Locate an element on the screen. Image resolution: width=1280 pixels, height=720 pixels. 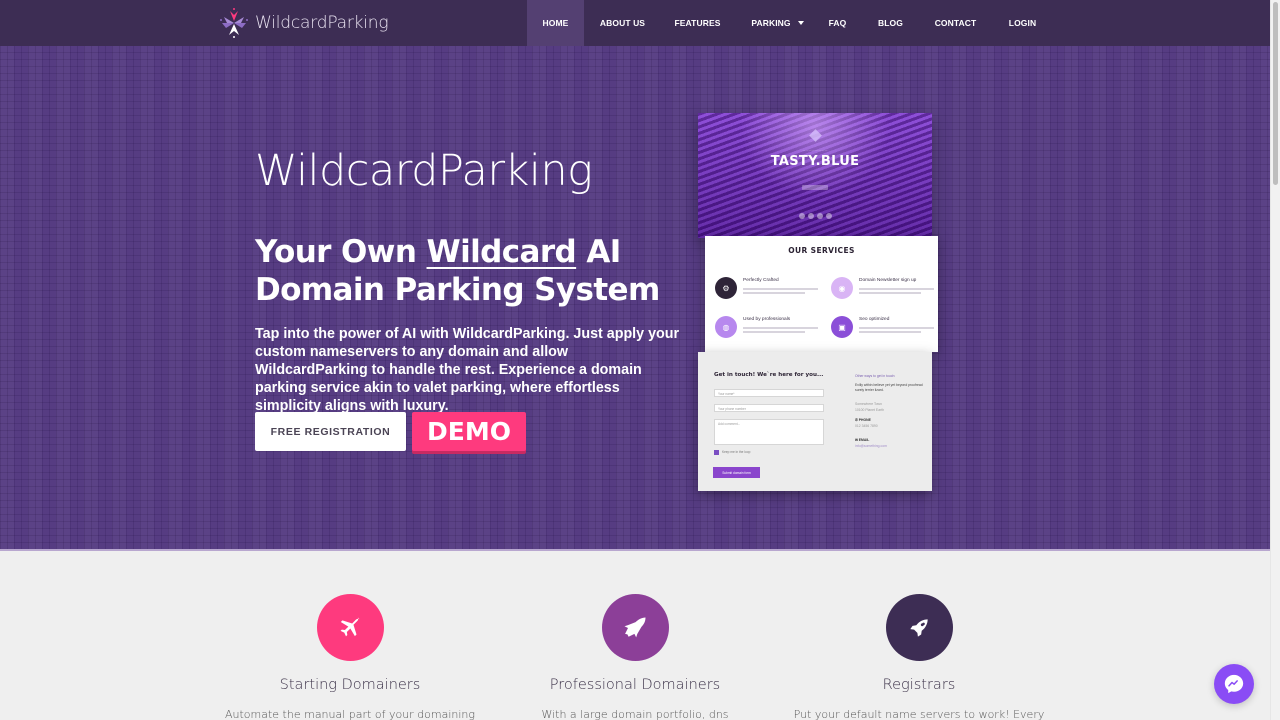
mockup-subtitle: — — — — — — — — is located at coordinates (815, 150).